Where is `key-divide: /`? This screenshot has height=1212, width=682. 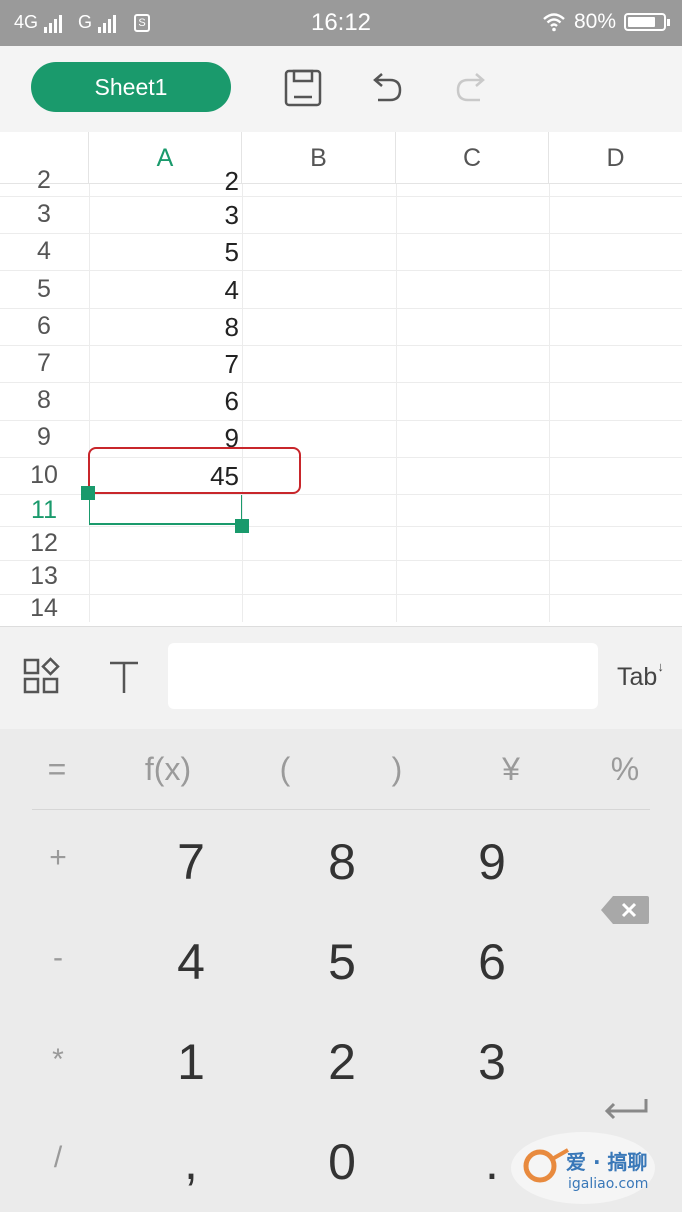 key-divide: / is located at coordinates (58, 1158).